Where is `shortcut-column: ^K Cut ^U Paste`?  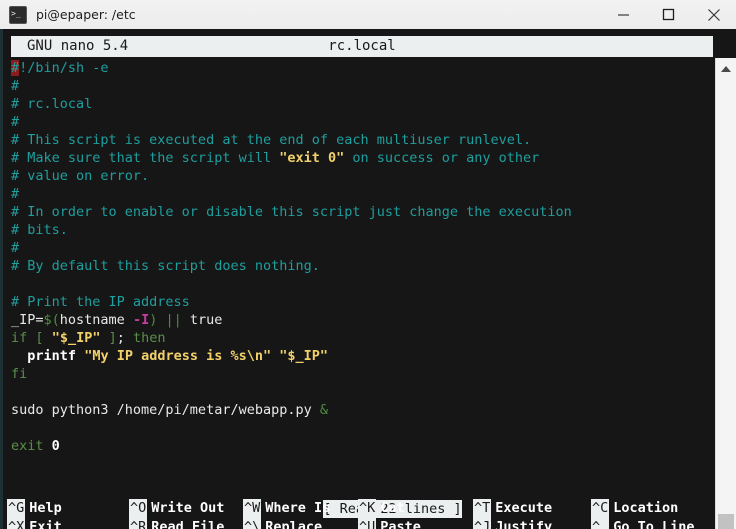
shortcut-column: ^K Cut ^U Paste is located at coordinates (389, 514).